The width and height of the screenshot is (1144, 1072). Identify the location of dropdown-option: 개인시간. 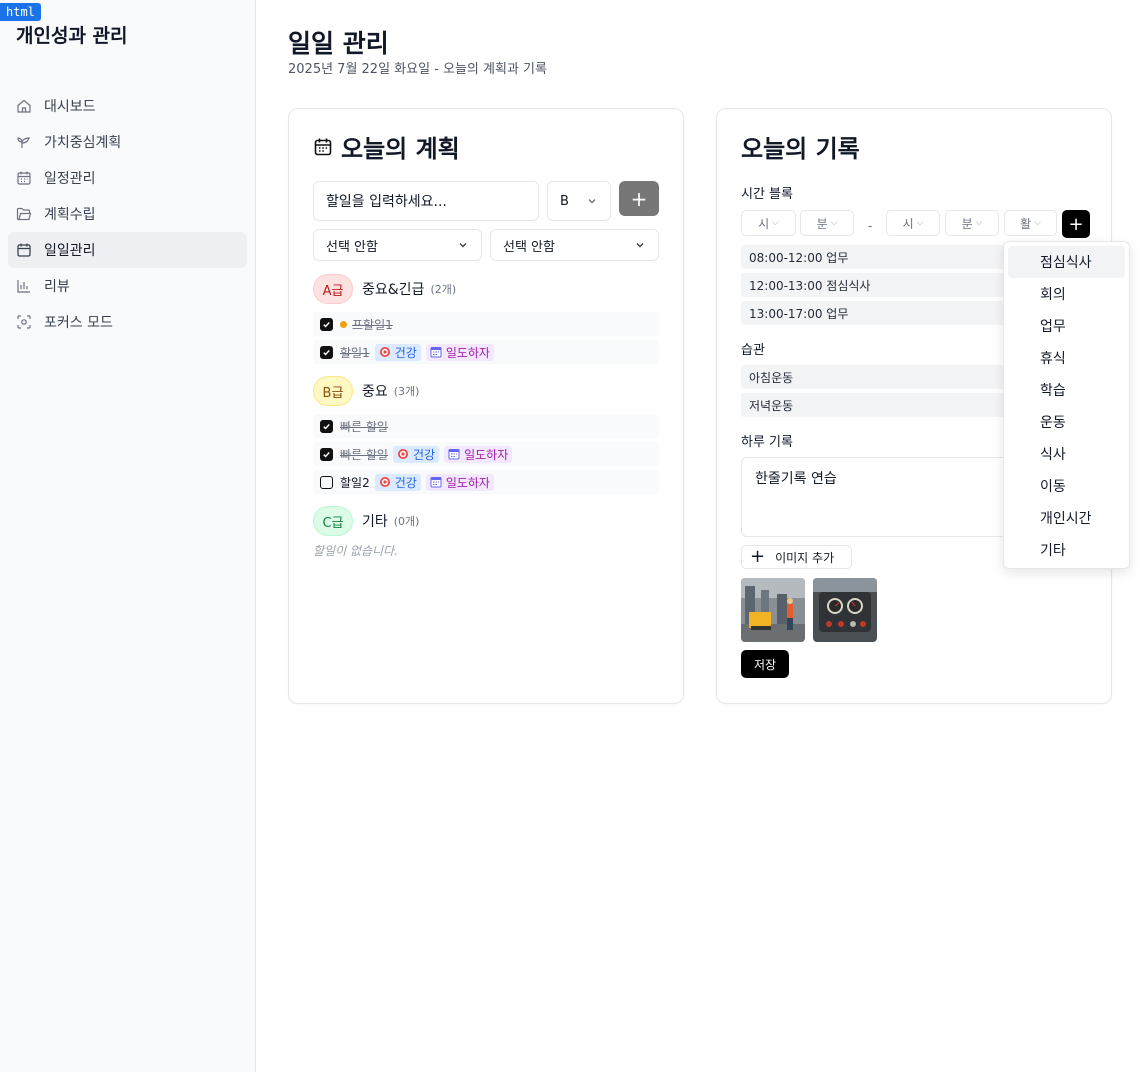
(1066, 518).